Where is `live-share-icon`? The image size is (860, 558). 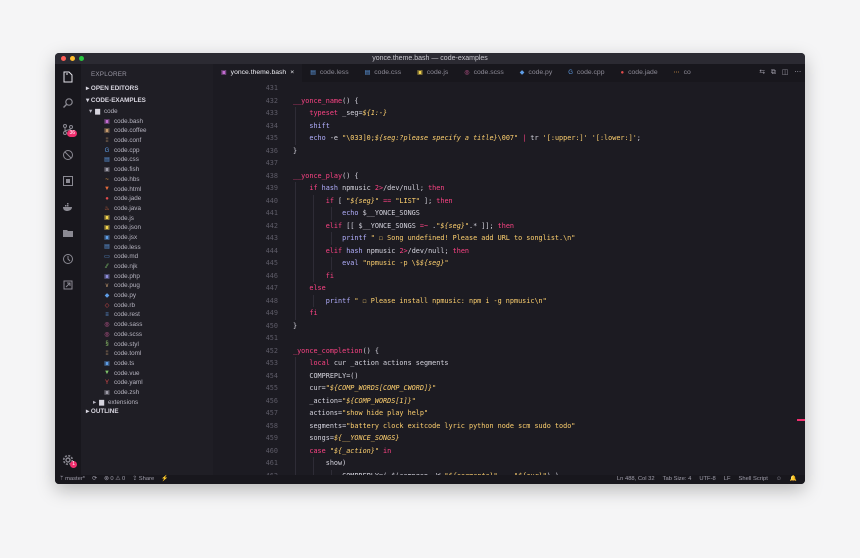
live-share-icon is located at coordinates (68, 285).